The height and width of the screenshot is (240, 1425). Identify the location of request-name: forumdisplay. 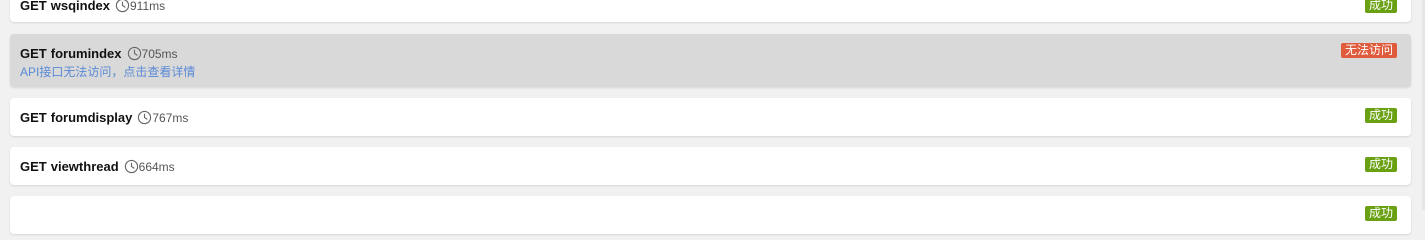
(91, 117).